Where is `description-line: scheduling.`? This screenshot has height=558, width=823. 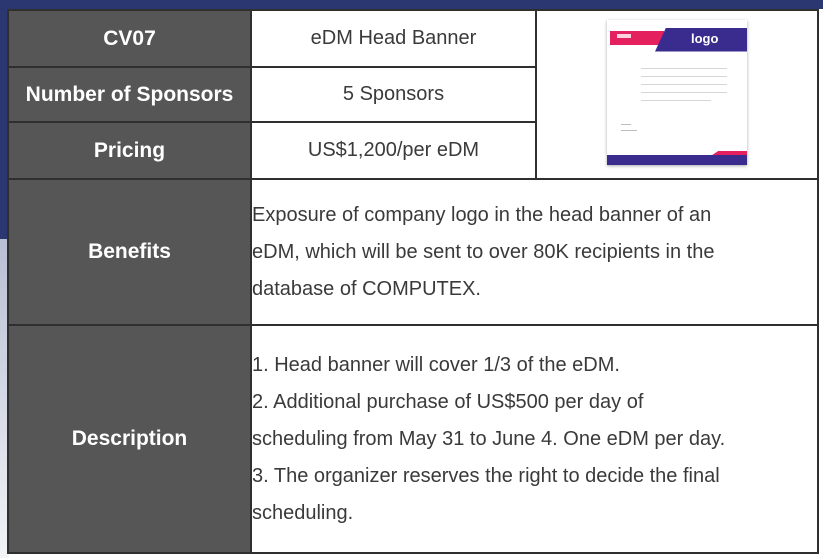 description-line: scheduling. is located at coordinates (303, 512).